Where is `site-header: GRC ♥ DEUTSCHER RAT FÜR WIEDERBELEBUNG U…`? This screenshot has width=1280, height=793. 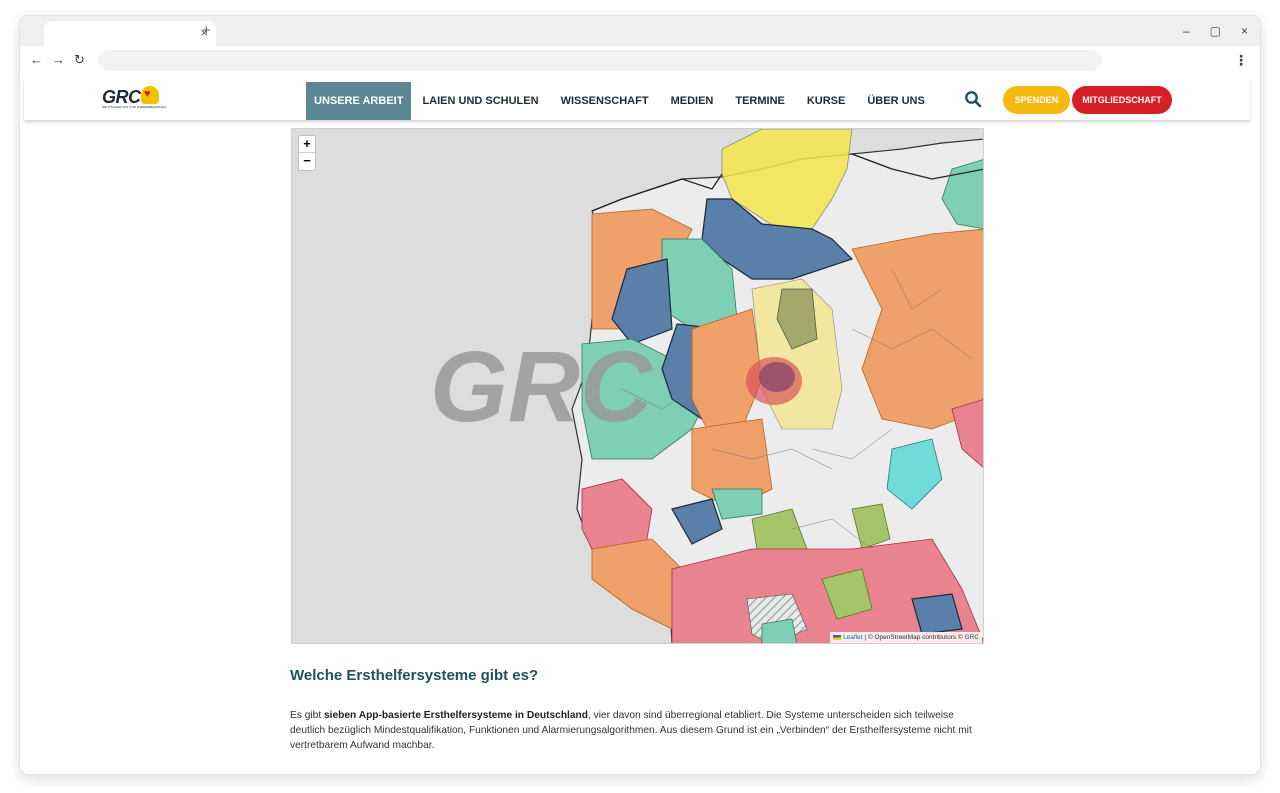 site-header: GRC ♥ DEUTSCHER RAT FÜR WIEDERBELEBUNG U… is located at coordinates (637, 99).